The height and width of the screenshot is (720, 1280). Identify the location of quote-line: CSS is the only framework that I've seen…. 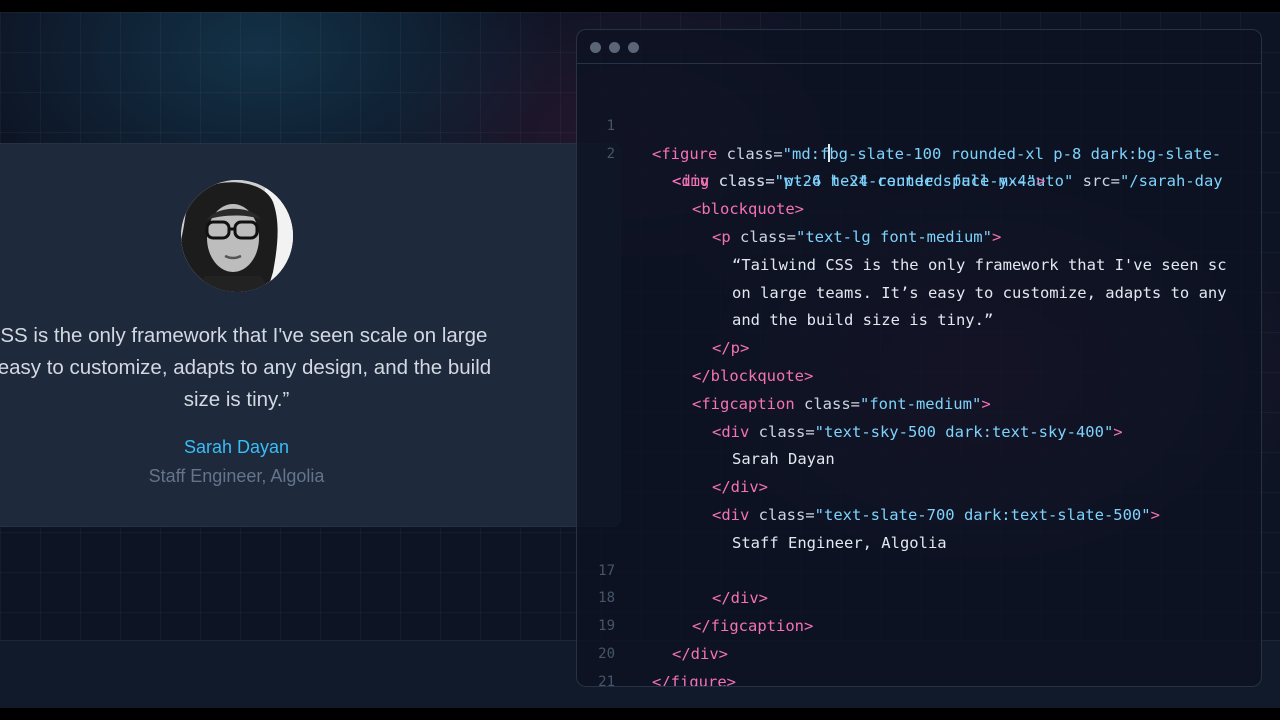
(244, 335).